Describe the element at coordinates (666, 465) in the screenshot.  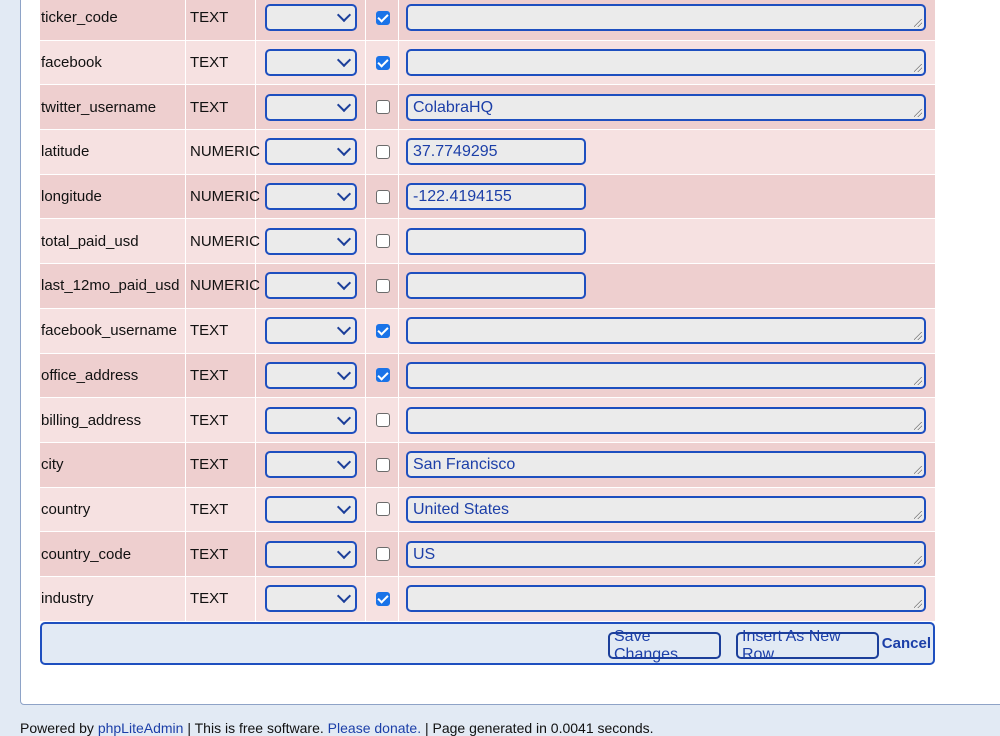
I see `value-textarea: San Francisco` at that location.